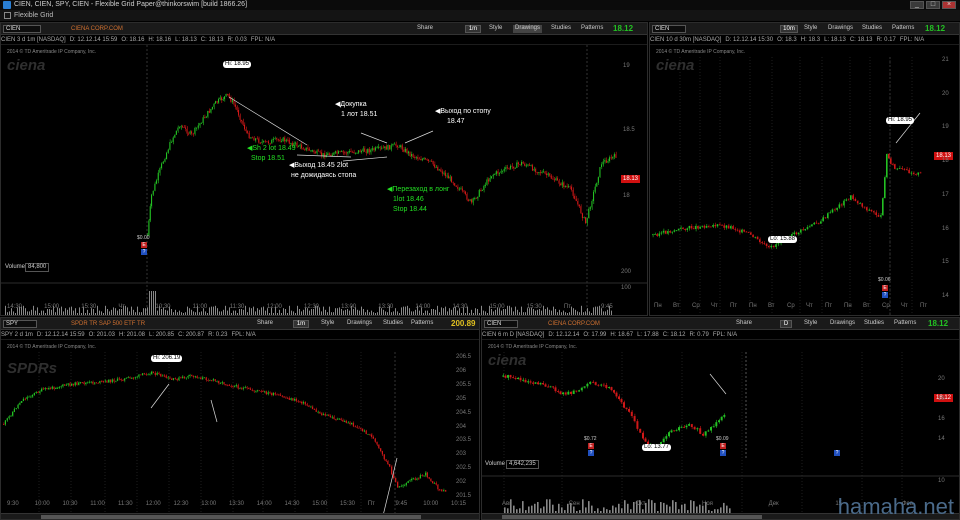  What do you see at coordinates (786, 324) in the screenshot?
I see `timeframe-button: D` at bounding box center [786, 324].